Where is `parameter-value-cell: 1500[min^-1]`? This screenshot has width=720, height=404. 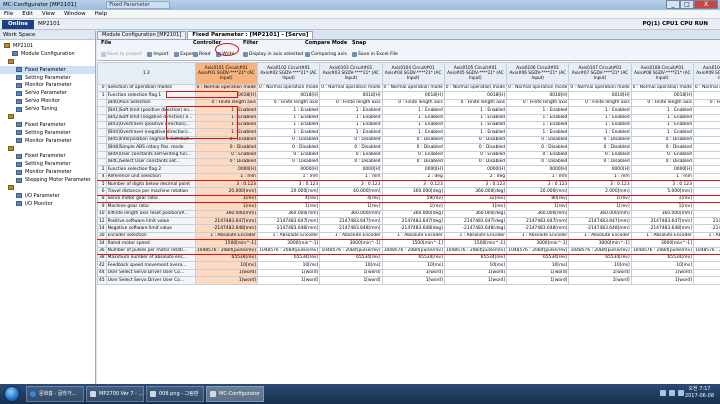 parameter-value-cell: 1500[min^-1] is located at coordinates (226, 243).